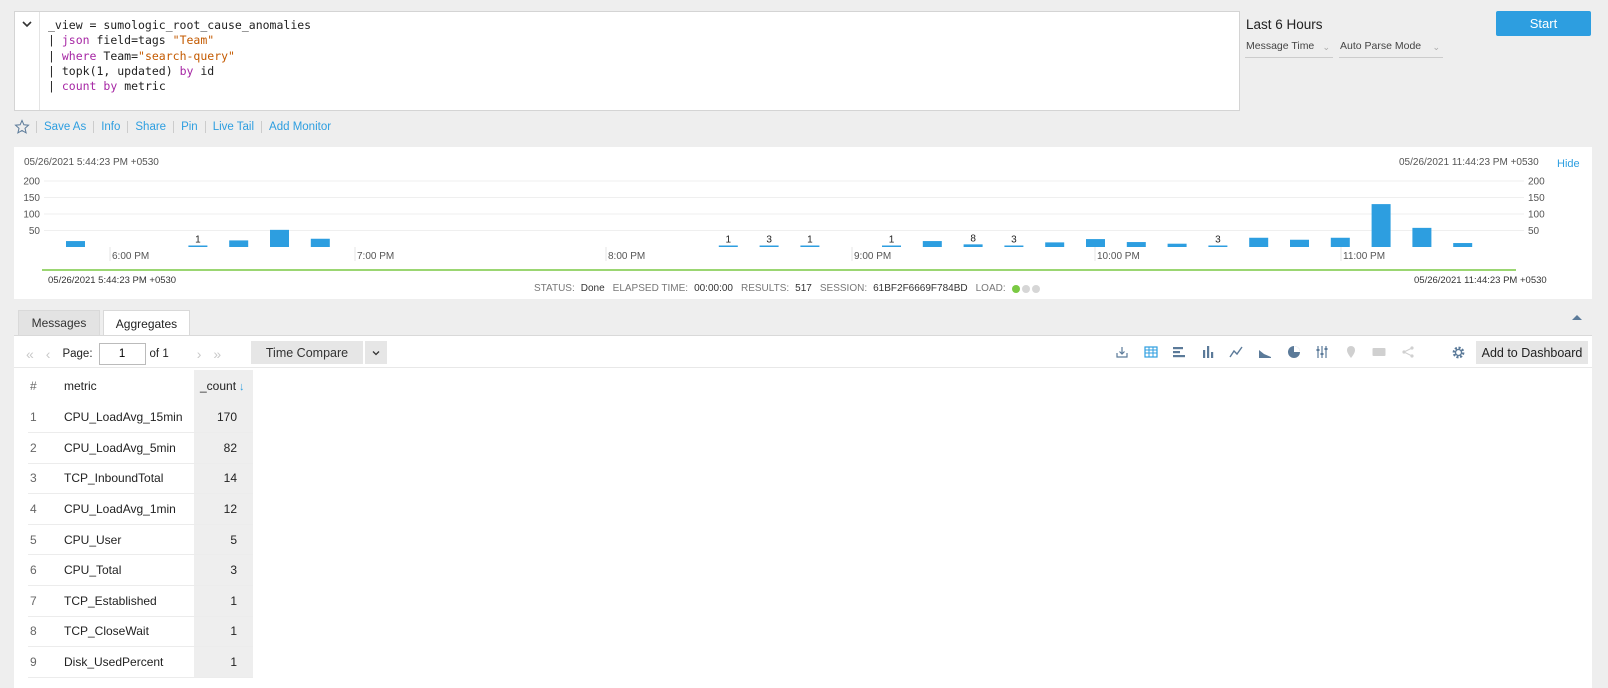 The width and height of the screenshot is (1608, 688). I want to click on download-icon, so click(1122, 352).